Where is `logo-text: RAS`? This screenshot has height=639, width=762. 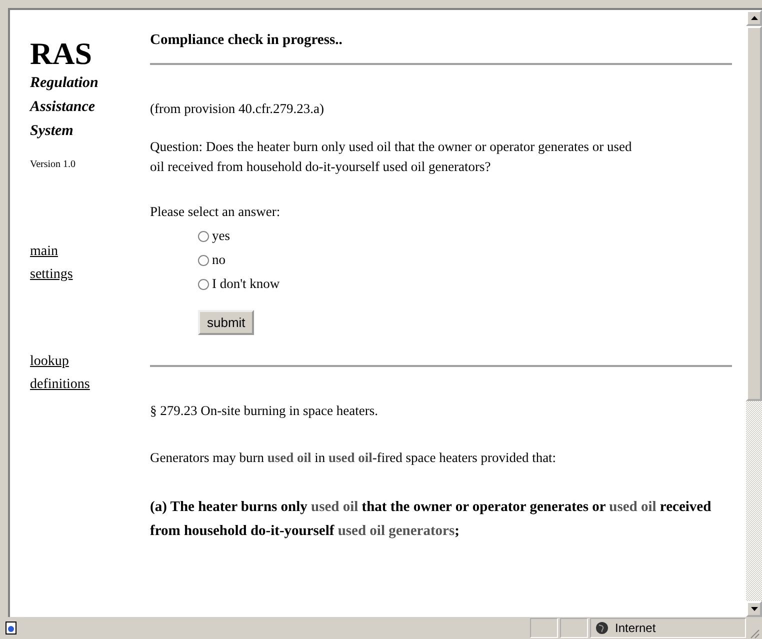 logo-text: RAS is located at coordinates (62, 53).